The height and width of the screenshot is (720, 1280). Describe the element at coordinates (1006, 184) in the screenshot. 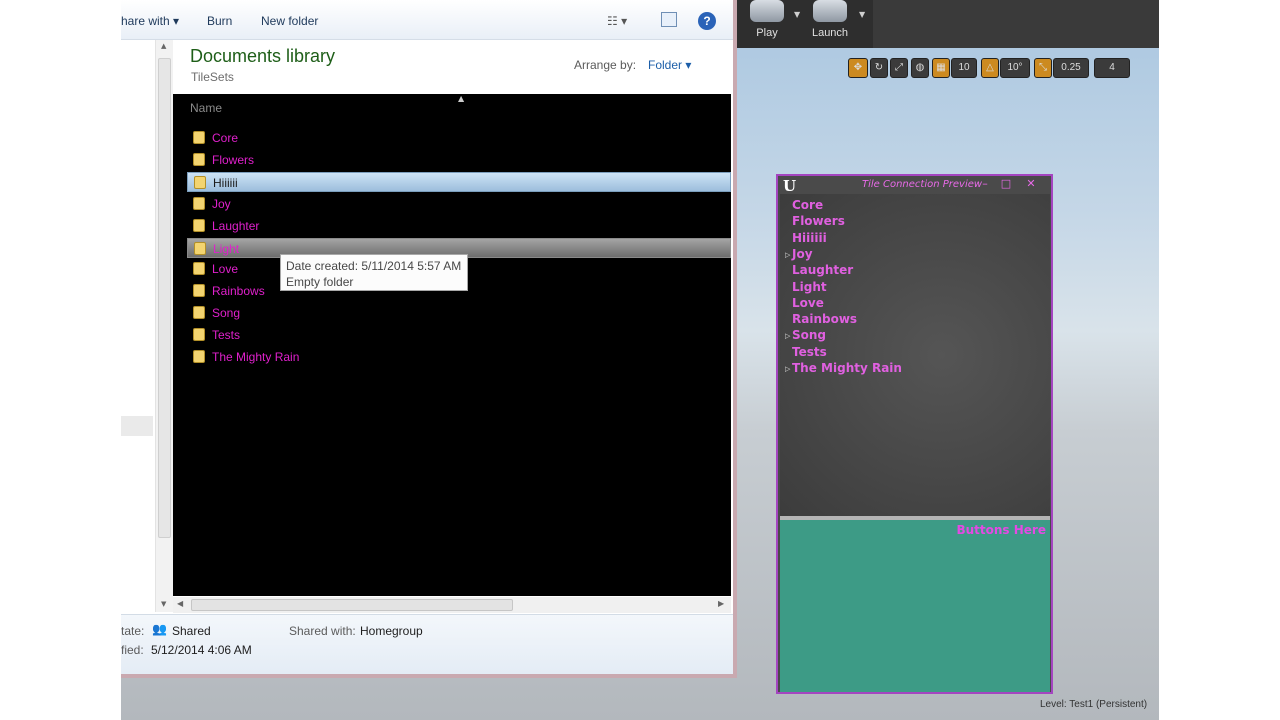

I see `maximize-icon: □` at that location.